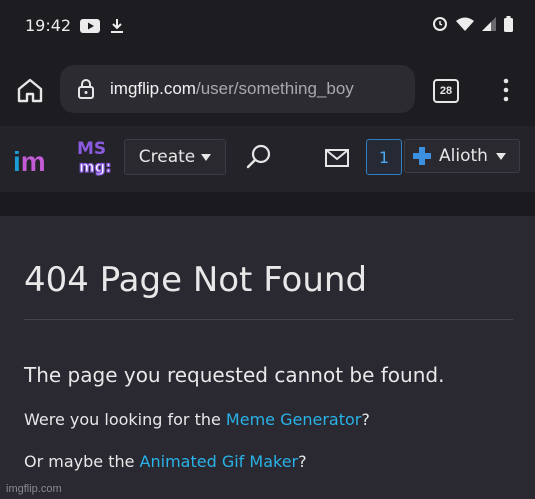 The height and width of the screenshot is (499, 535). I want to click on site-header: im MS mg: Create 1 Alioth, so click(267, 159).